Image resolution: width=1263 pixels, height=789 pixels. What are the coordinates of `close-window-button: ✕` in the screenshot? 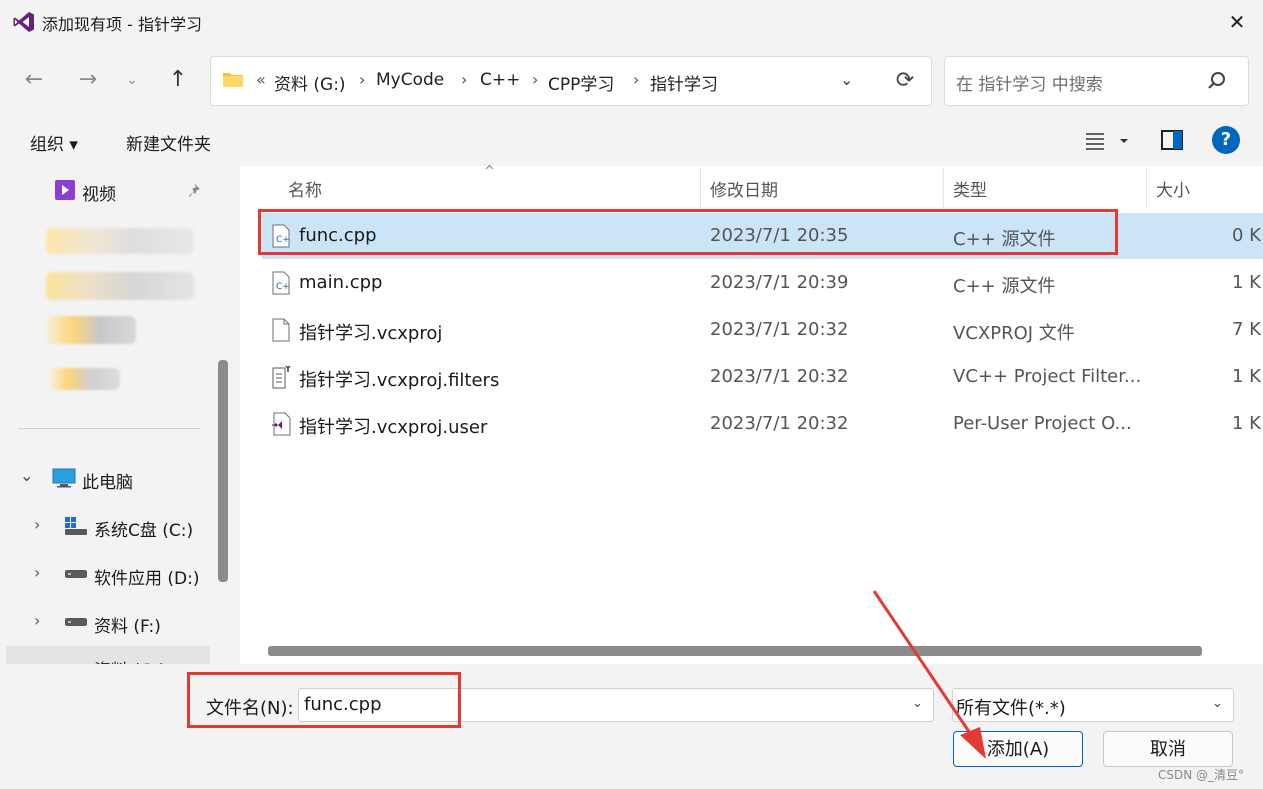 It's located at (1237, 22).